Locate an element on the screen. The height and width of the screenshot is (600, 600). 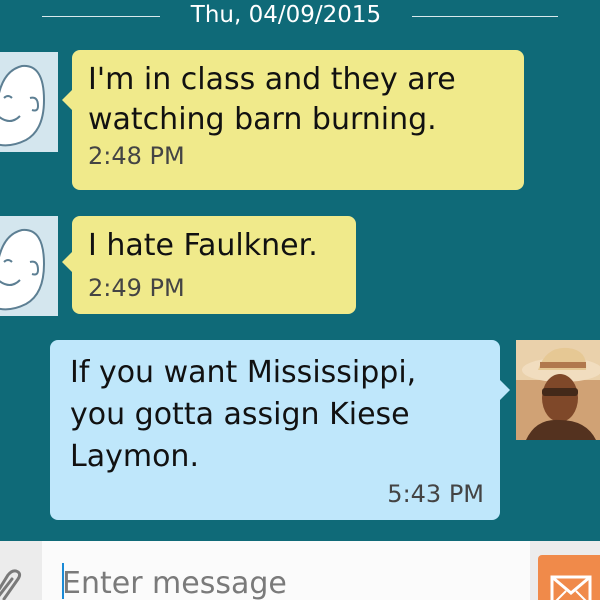
message-timestamp: 2:49 PM is located at coordinates (136, 288).